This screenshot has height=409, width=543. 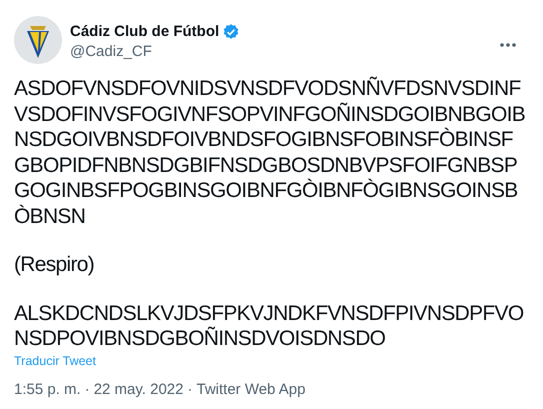 What do you see at coordinates (50, 216) in the screenshot?
I see `tweet-text-line: ÒBNSN` at bounding box center [50, 216].